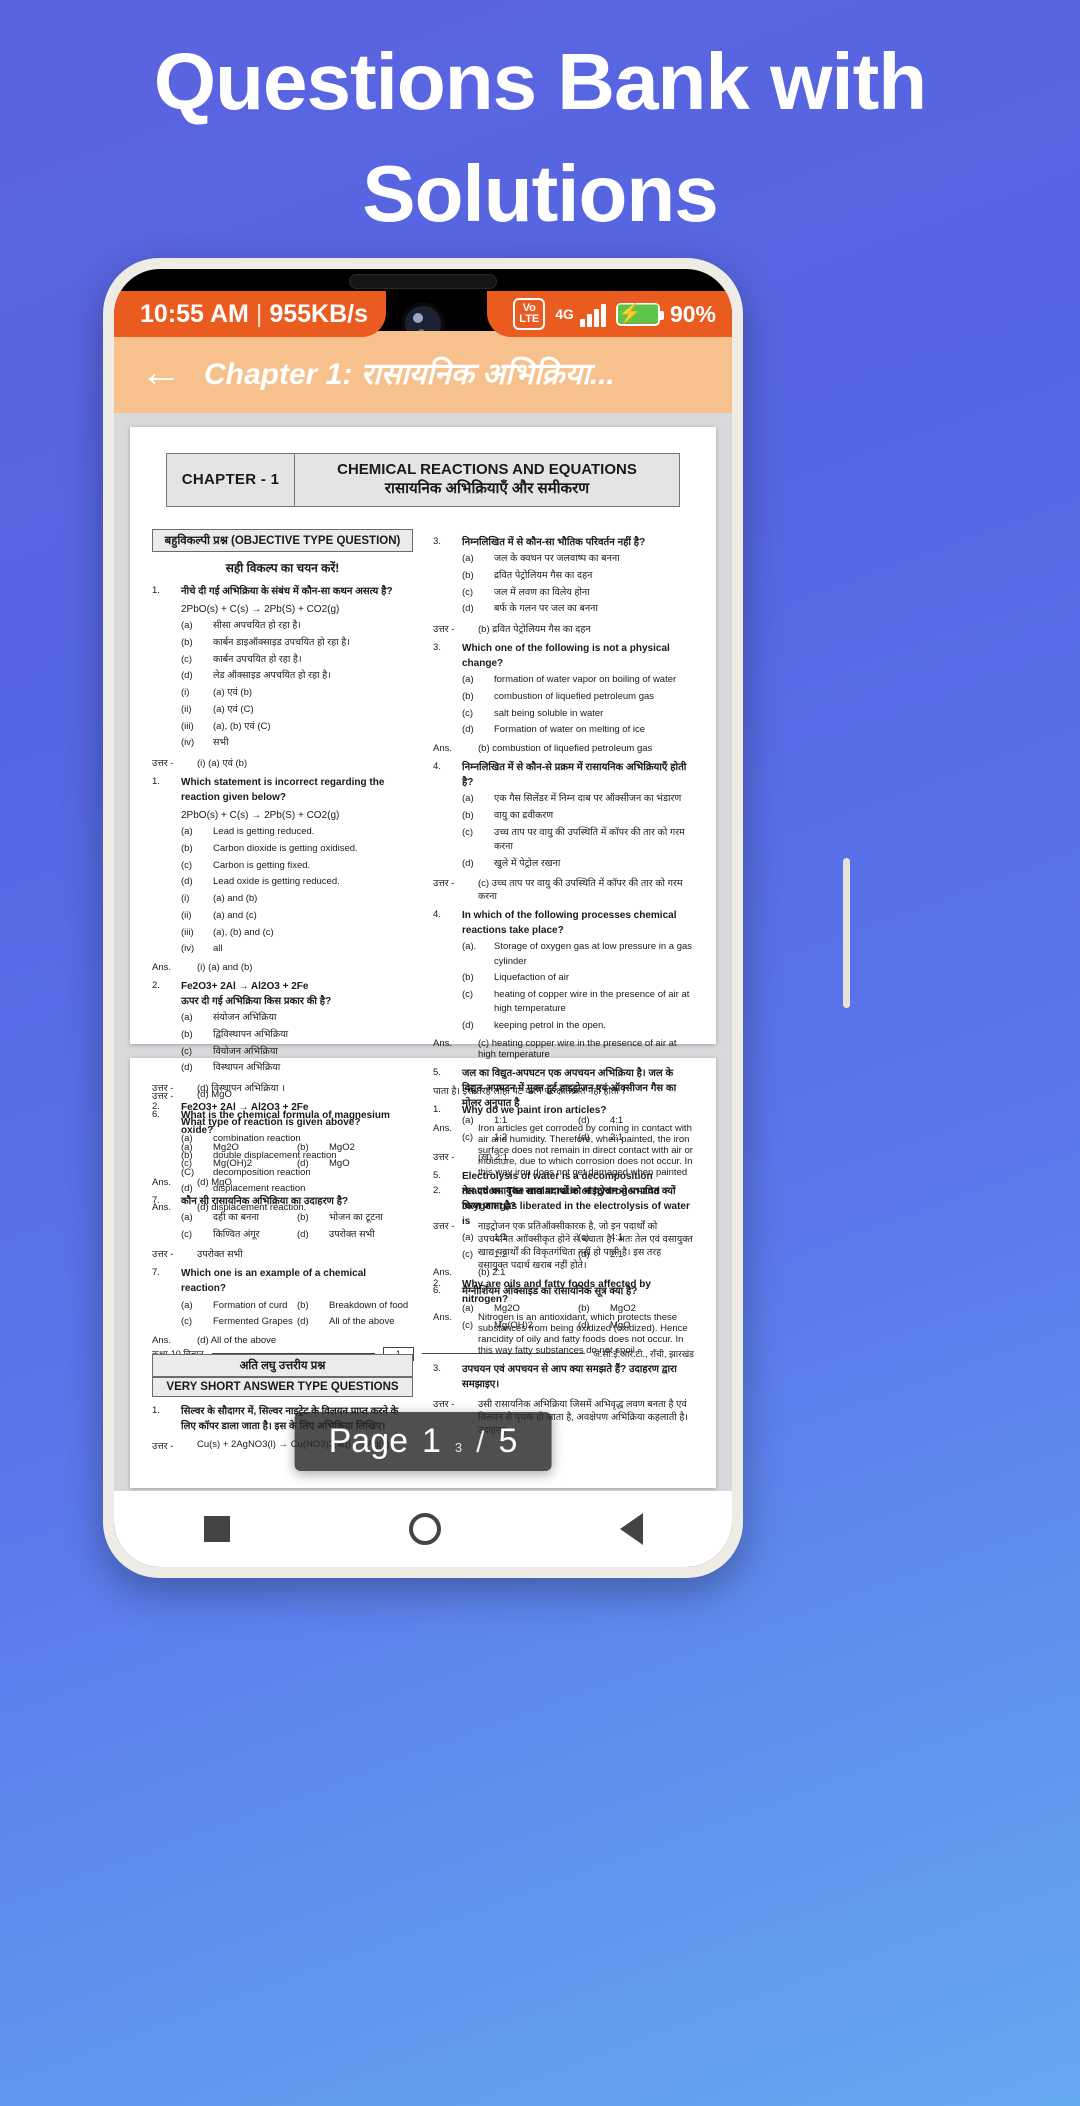  I want to click on back-arrow-icon: ←, so click(161, 372).